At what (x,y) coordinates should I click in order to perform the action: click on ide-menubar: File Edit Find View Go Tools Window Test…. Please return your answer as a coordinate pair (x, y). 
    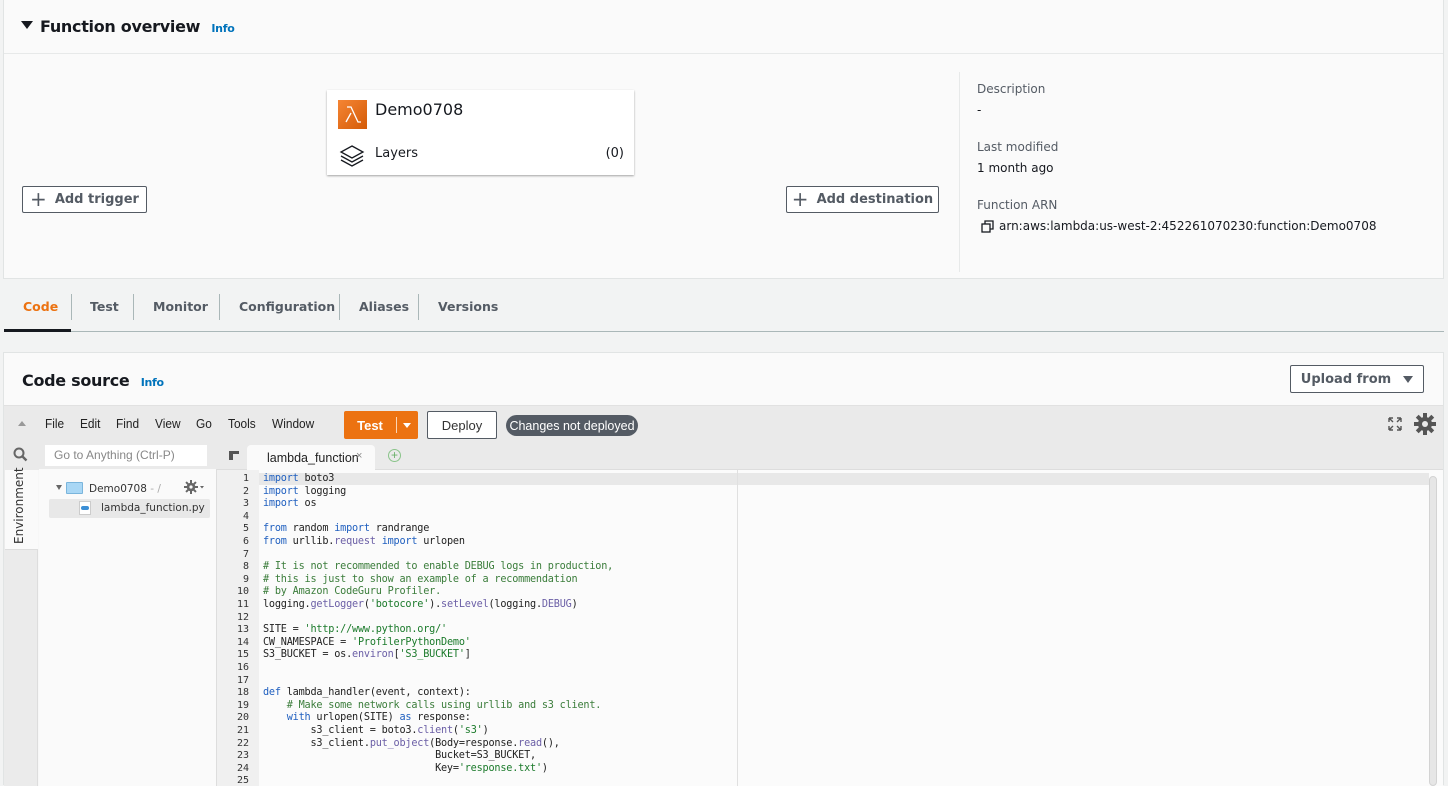
    Looking at the image, I should click on (723, 423).